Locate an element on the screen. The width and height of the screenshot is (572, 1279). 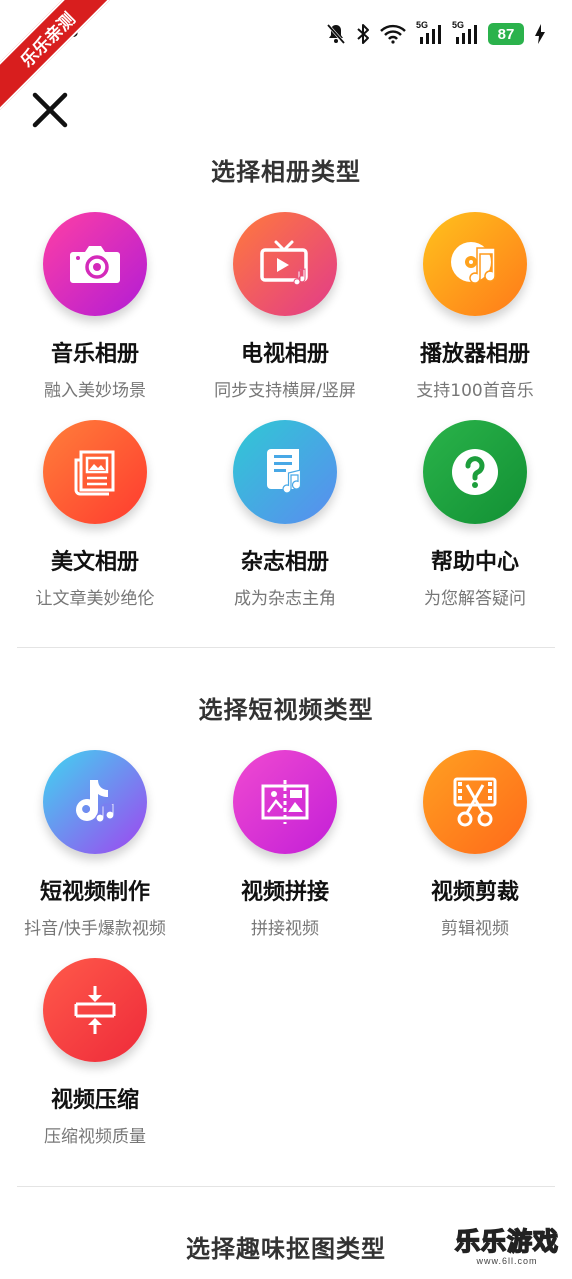
battery-indicator: 87 is located at coordinates (506, 34).